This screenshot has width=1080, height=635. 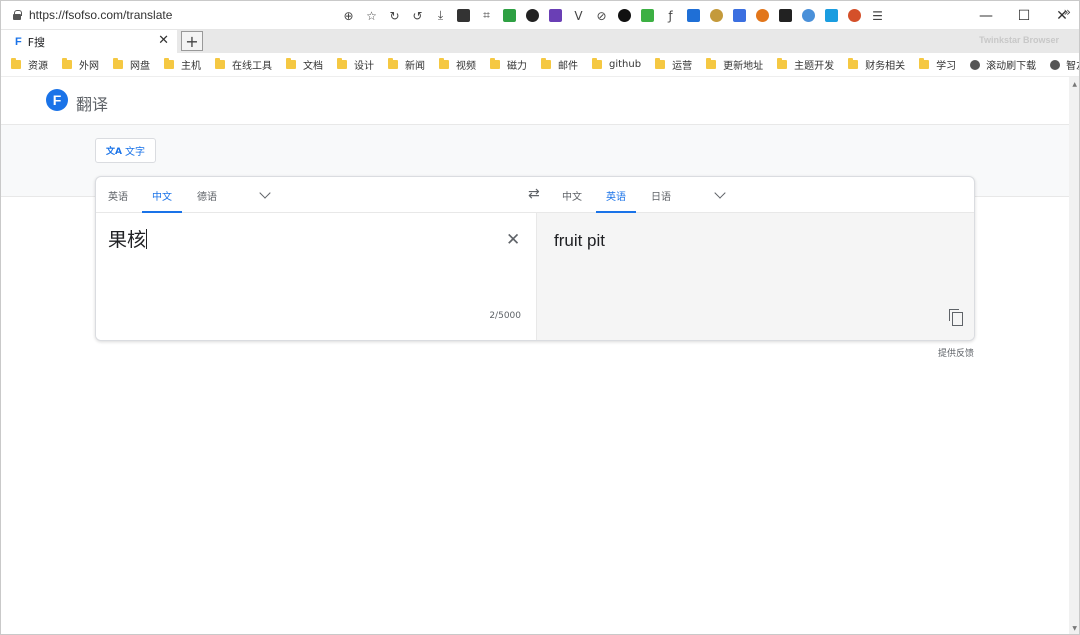 I want to click on bookmark-item: 网盘, so click(x=131, y=64).